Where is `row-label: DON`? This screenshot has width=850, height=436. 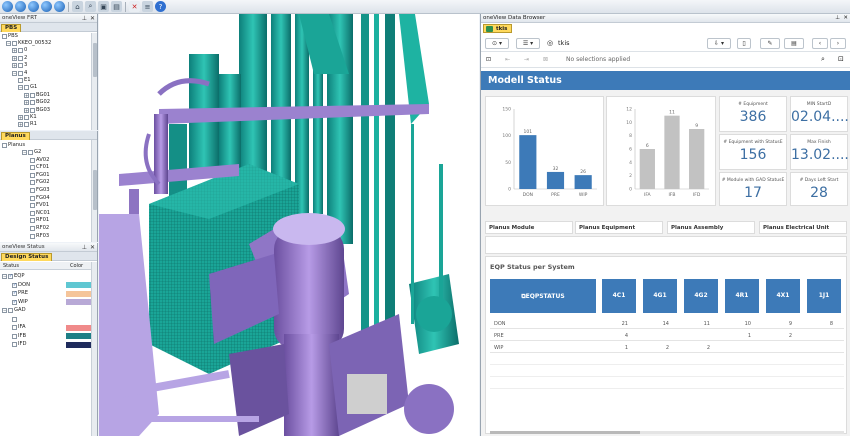 row-label: DON is located at coordinates (500, 324).